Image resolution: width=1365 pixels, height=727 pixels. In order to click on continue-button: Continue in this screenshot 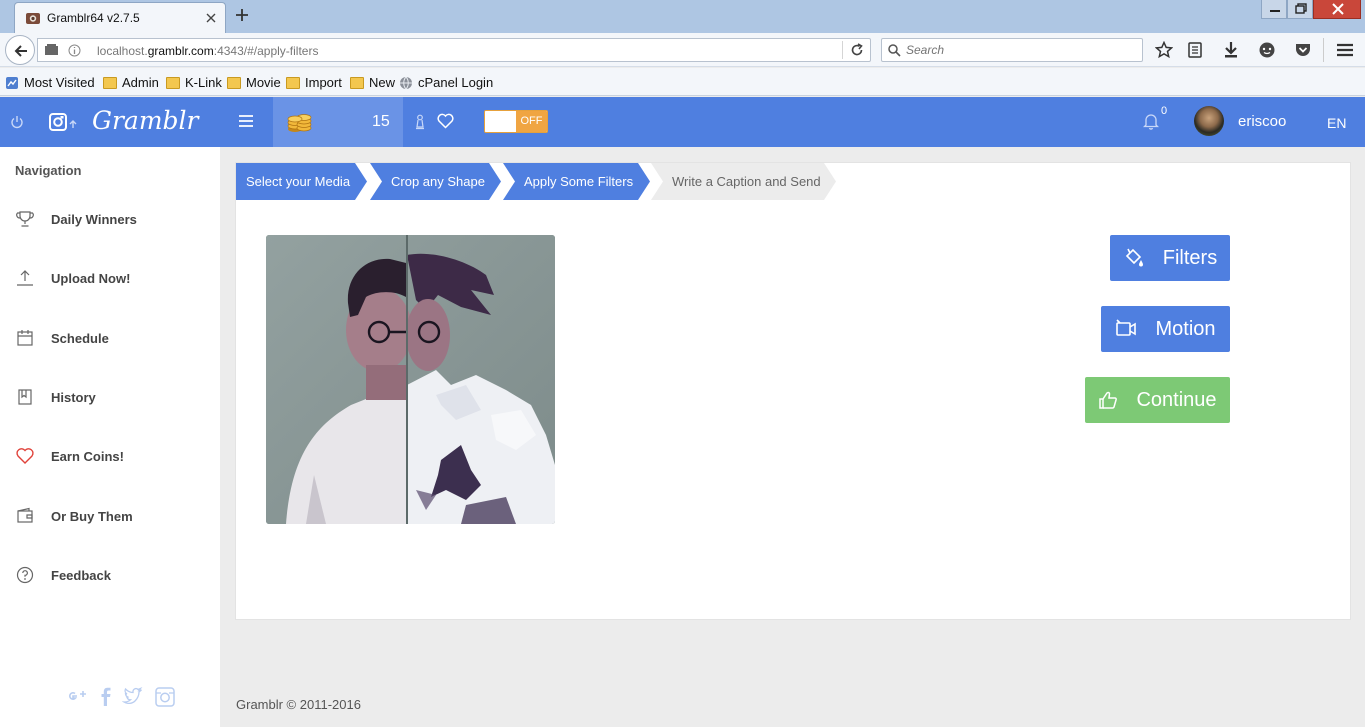, I will do `click(1157, 400)`.